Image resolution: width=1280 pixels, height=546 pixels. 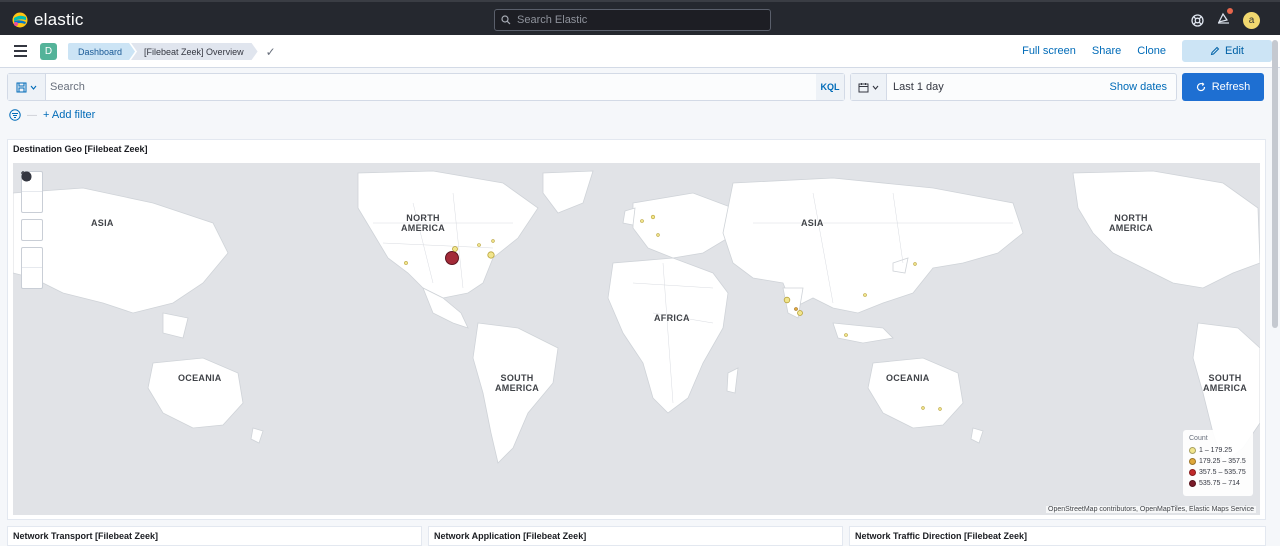 I want to click on legend-label: 357.5 – 535.75, so click(x=1222, y=472).